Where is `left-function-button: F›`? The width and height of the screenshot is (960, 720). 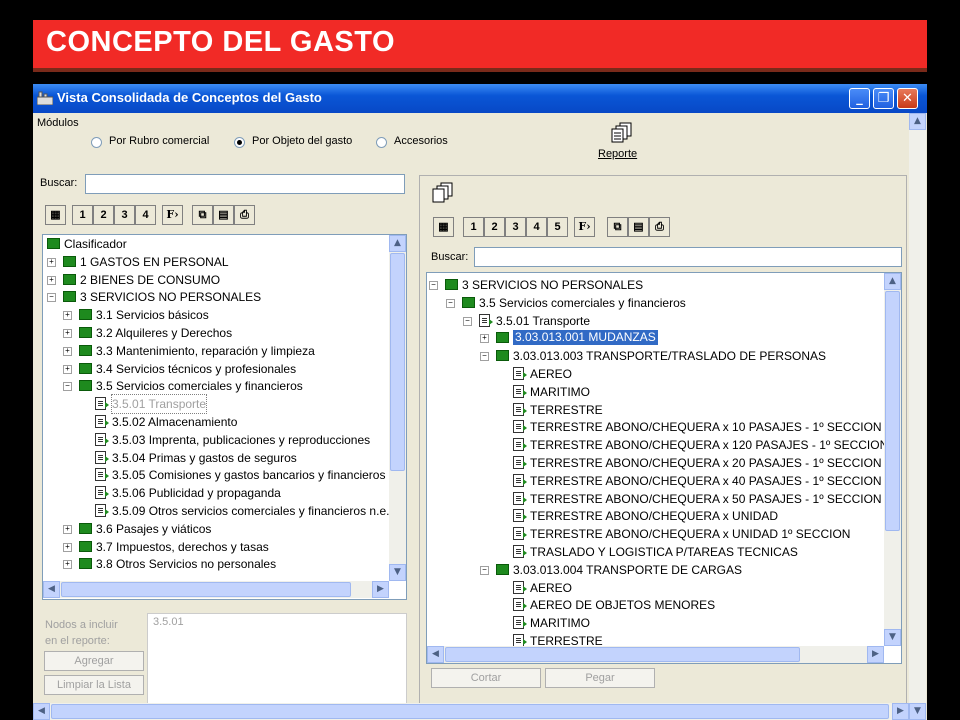
left-function-button: F› is located at coordinates (172, 215).